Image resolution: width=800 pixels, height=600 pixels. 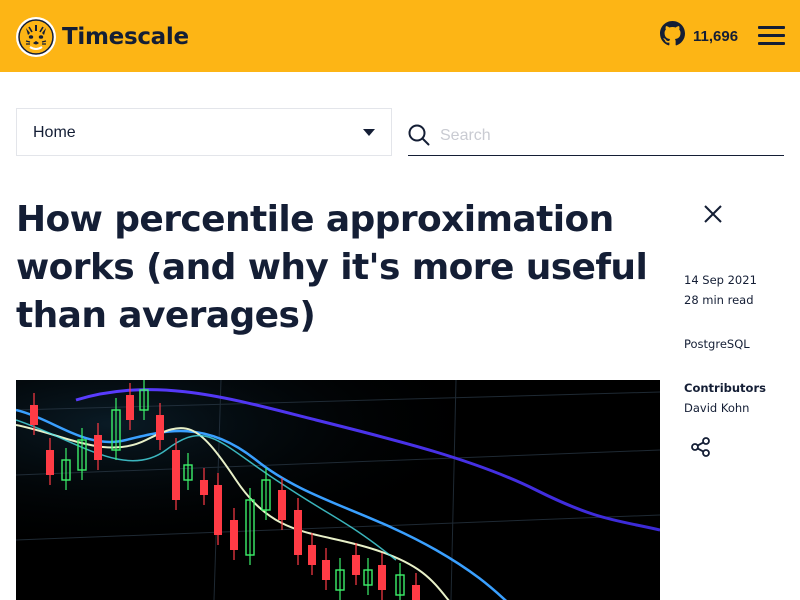 What do you see at coordinates (772, 36) in the screenshot?
I see `hamburger-menu-icon` at bounding box center [772, 36].